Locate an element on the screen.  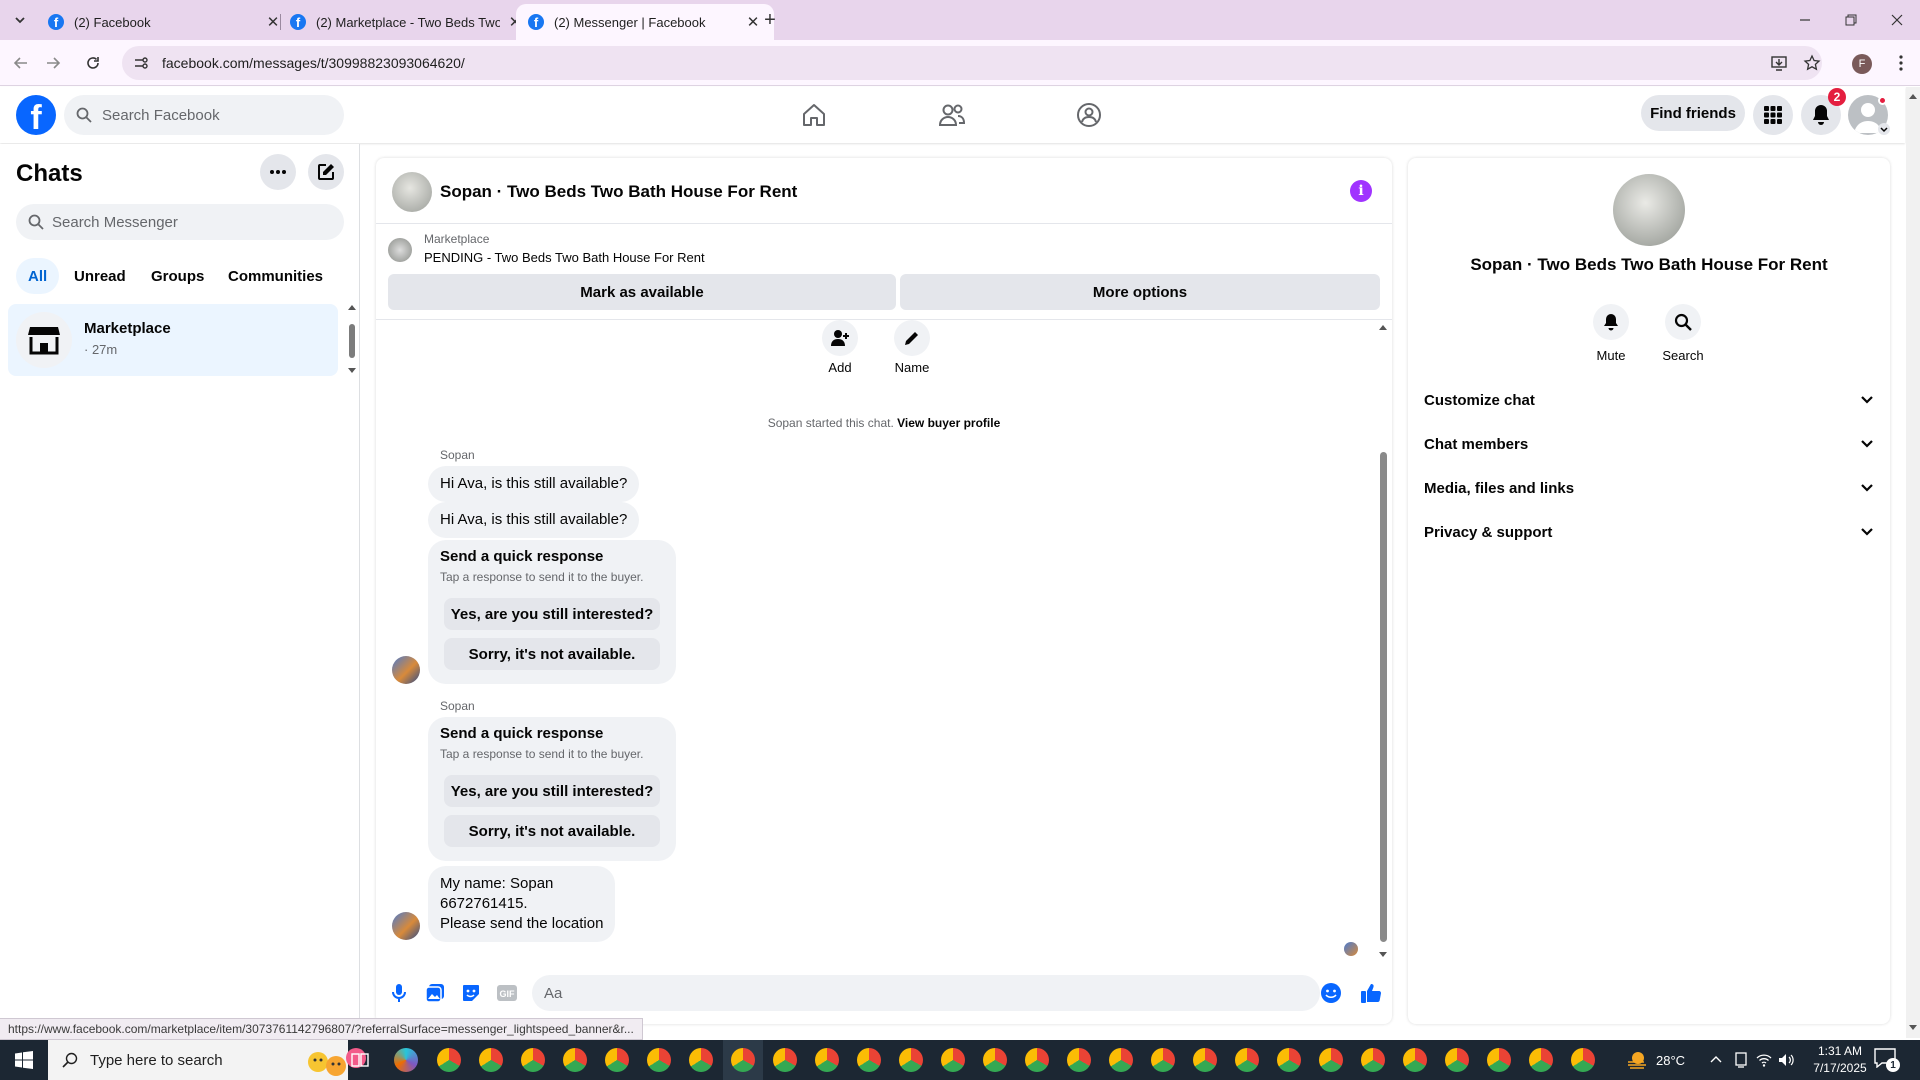
add-people-action: Add is located at coordinates (840, 347).